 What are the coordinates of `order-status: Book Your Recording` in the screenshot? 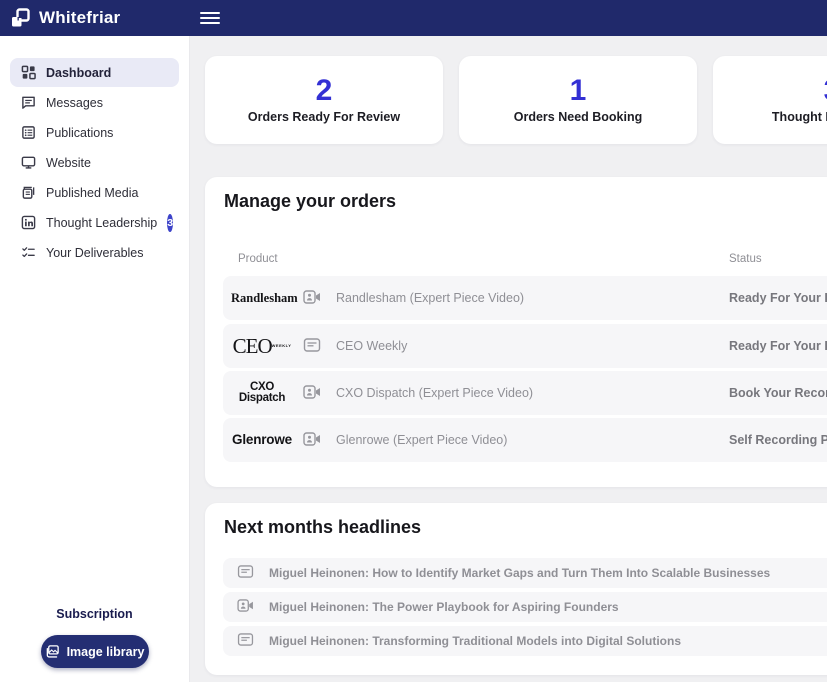 It's located at (778, 393).